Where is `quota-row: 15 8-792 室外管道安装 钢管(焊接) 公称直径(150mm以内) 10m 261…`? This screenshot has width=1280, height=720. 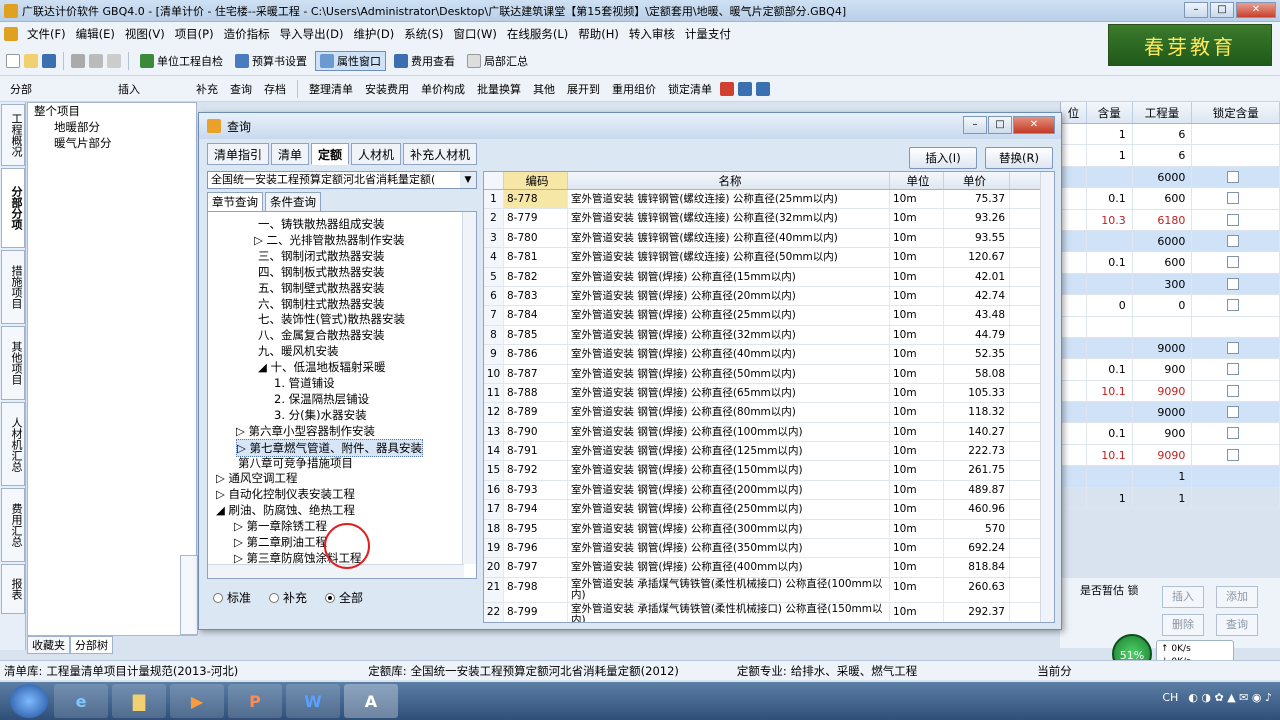
quota-row: 15 8-792 室外管道安装 钢管(焊接) 公称直径(150mm以内) 10m 261… is located at coordinates (769, 471).